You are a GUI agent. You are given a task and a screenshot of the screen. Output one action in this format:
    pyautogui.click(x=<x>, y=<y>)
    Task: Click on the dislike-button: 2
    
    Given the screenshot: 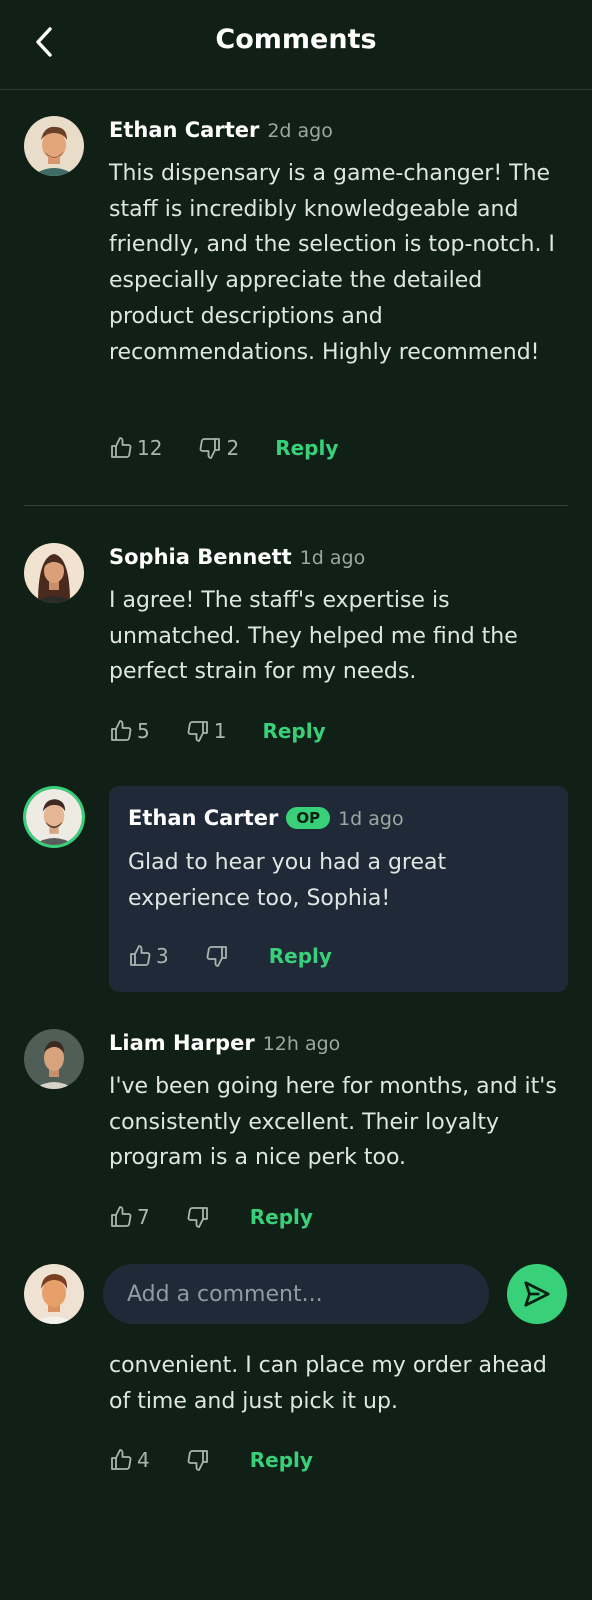 What is the action you would take?
    pyautogui.click(x=218, y=448)
    